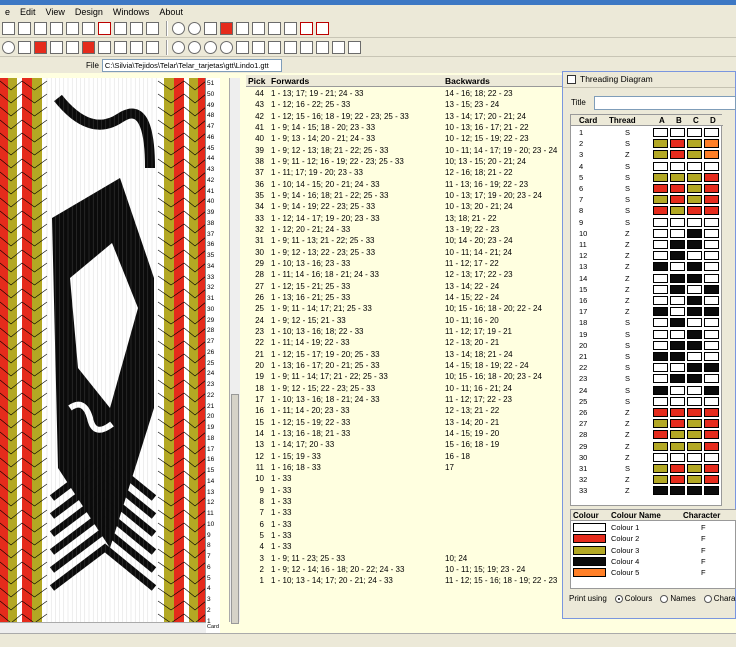 The width and height of the screenshot is (736, 647). Describe the element at coordinates (290, 47) in the screenshot. I see `delete-icon` at that location.